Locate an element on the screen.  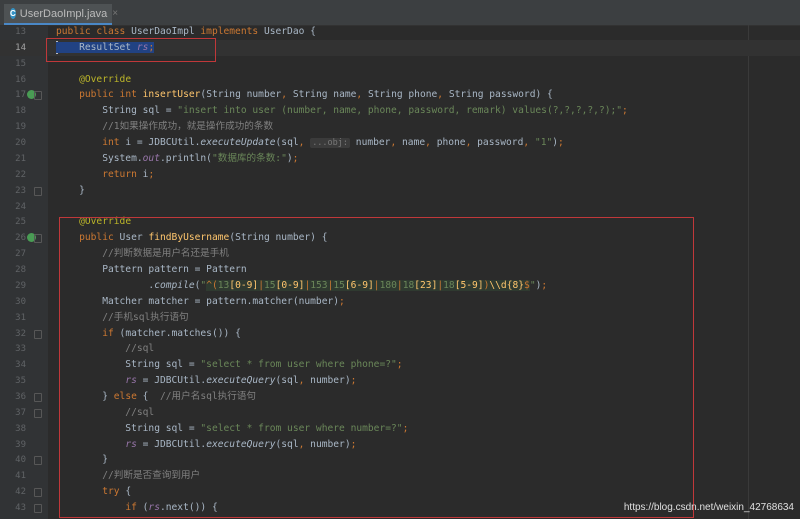
code-token: implements is located at coordinates (232, 31).